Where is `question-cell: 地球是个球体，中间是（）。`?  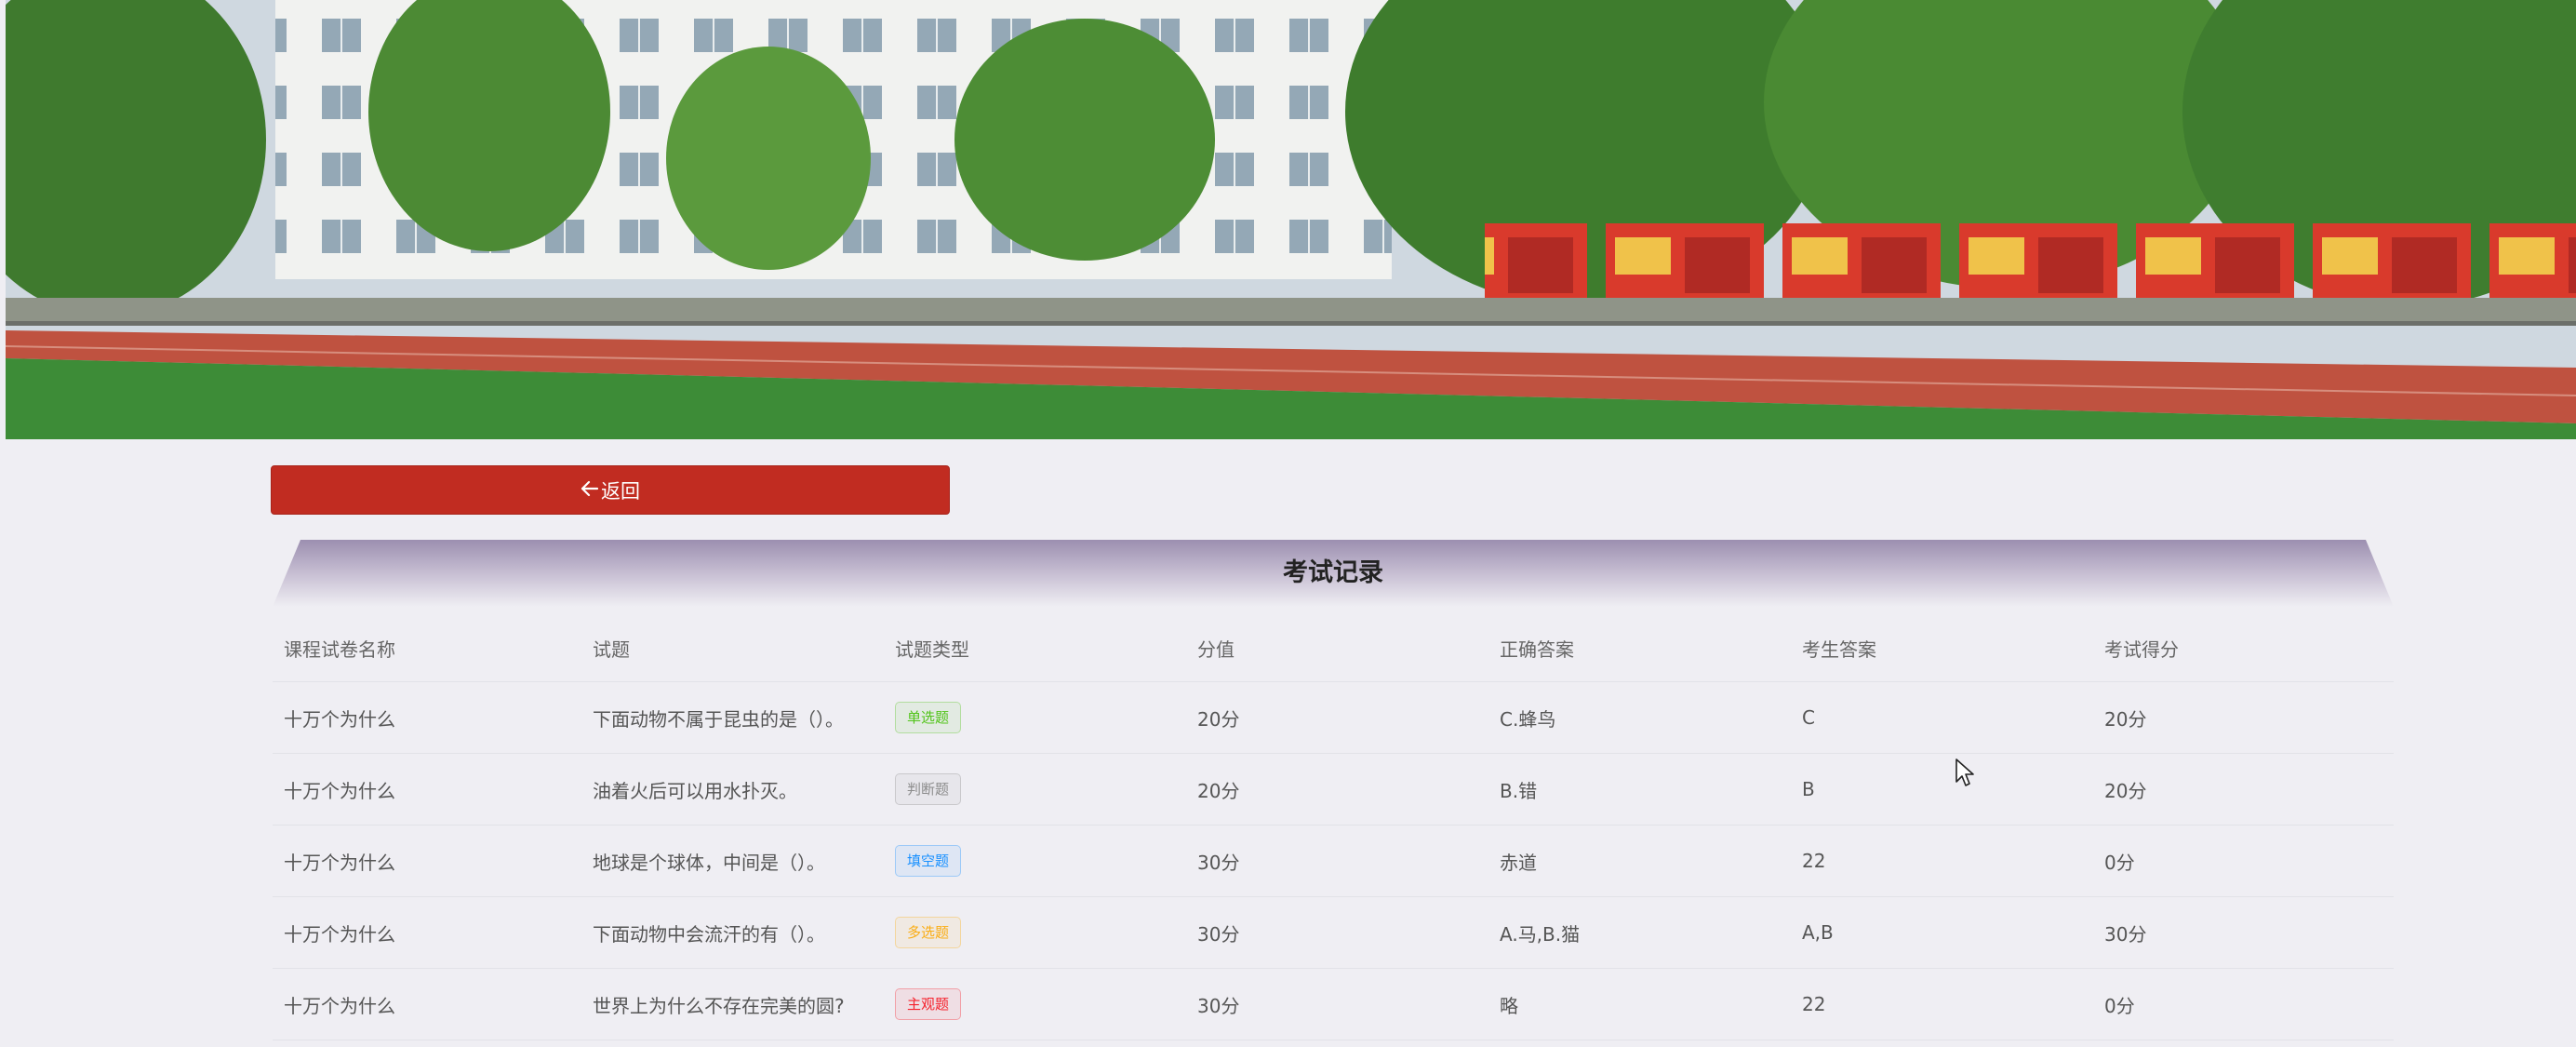 question-cell: 地球是个球体，中间是（）。 is located at coordinates (732, 861).